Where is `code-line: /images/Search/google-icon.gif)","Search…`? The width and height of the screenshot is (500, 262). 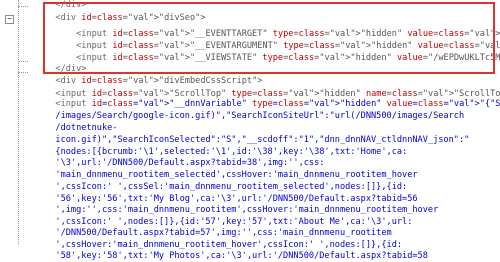
code-line: /images/Search/google-icon.gif)","Search… is located at coordinates (239, 116).